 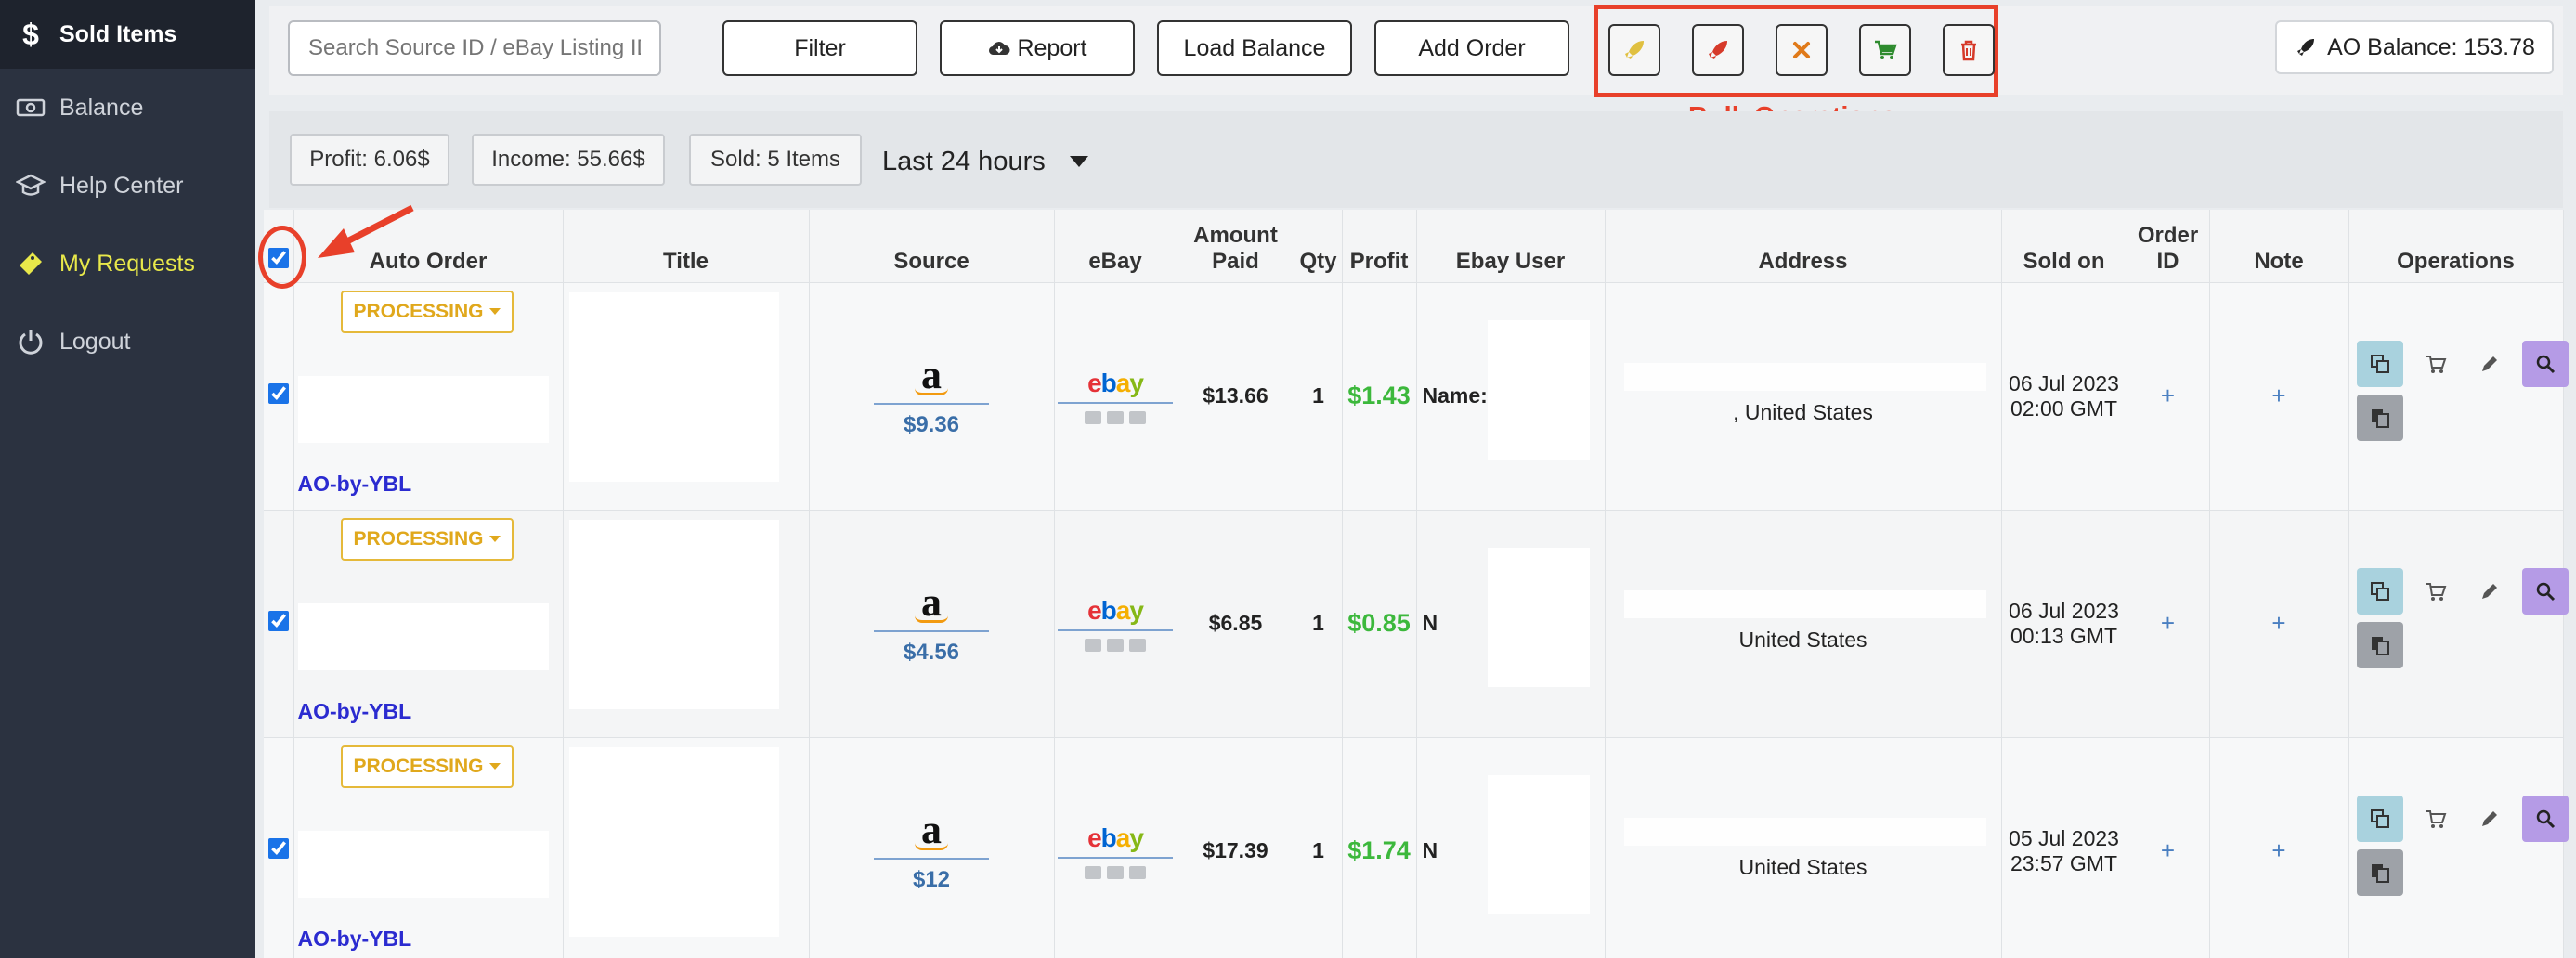 What do you see at coordinates (1471, 48) in the screenshot?
I see `add-order-button: Add Order` at bounding box center [1471, 48].